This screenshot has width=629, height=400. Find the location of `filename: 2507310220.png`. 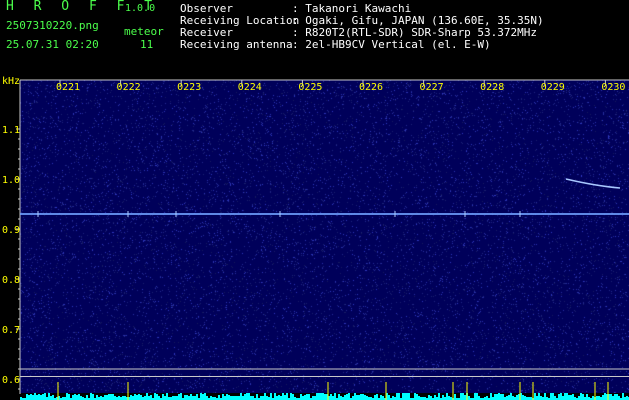

filename: 2507310220.png is located at coordinates (52, 25).